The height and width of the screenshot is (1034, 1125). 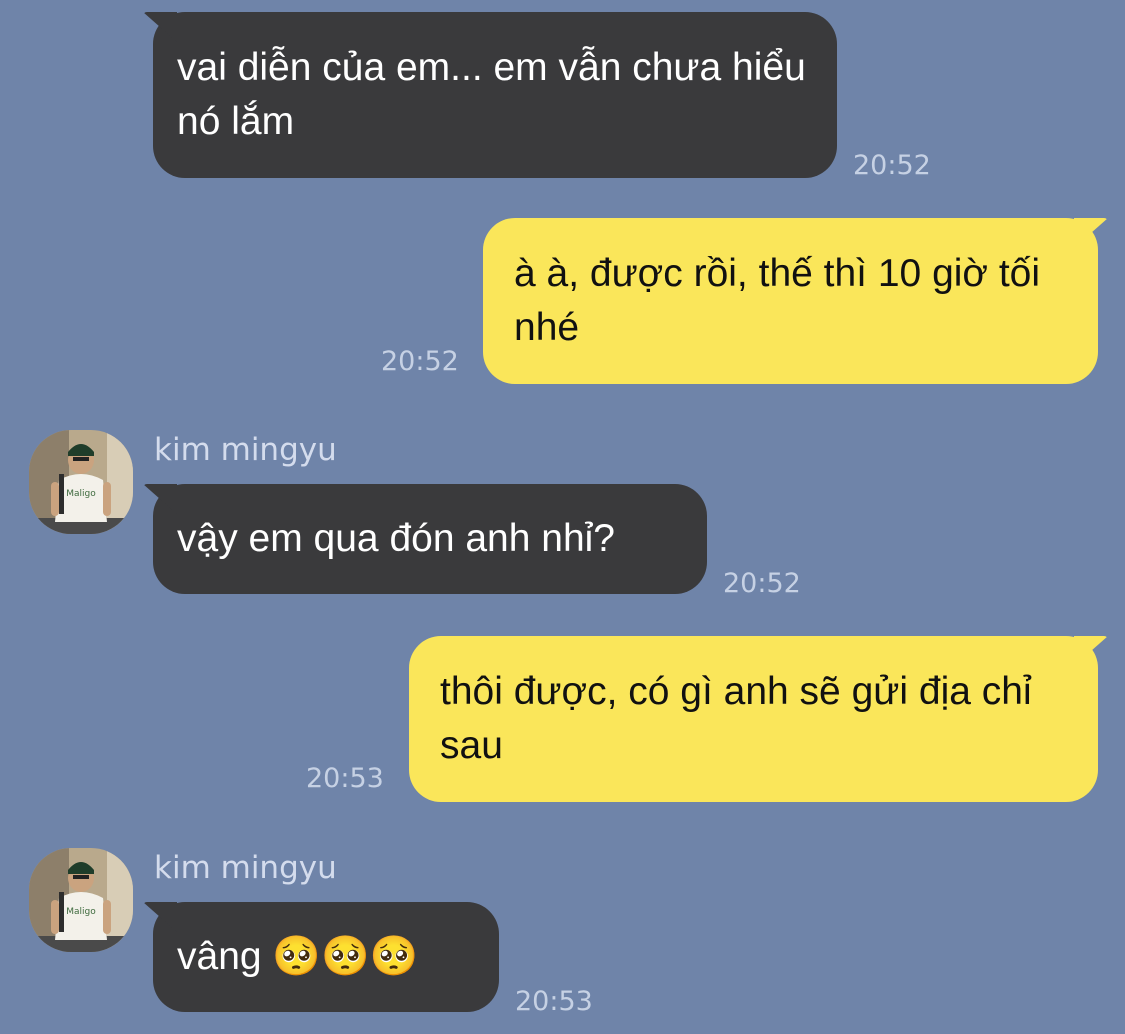 I want to click on message-bubble-incoming: vậy em qua đón anh nhỉ?, so click(x=430, y=539).